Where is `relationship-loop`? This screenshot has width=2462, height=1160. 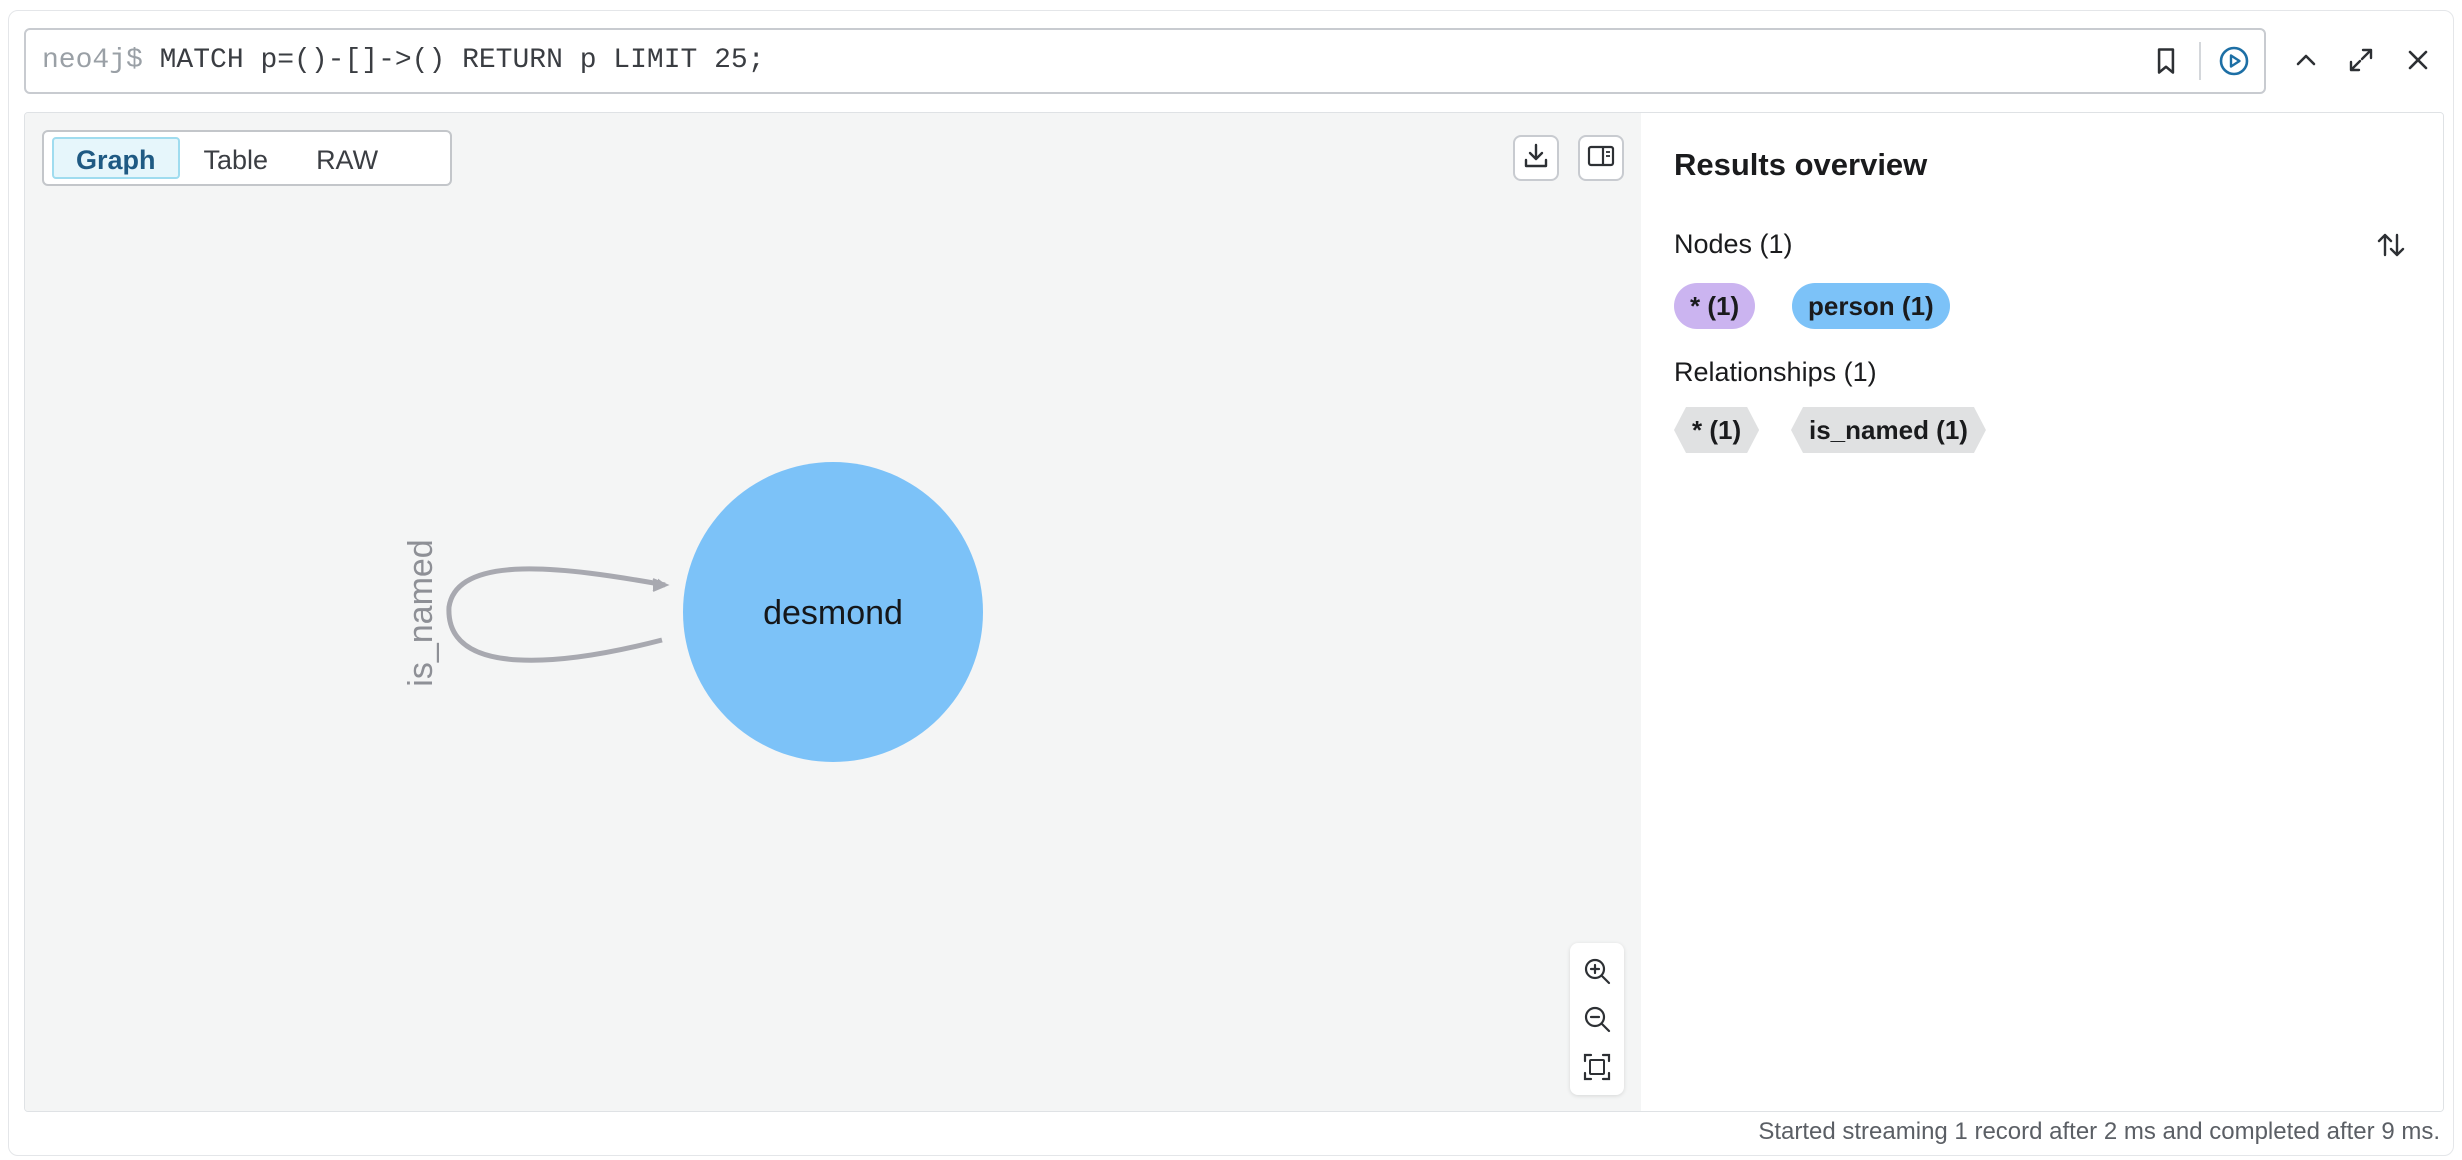
relationship-loop is located at coordinates (556, 614).